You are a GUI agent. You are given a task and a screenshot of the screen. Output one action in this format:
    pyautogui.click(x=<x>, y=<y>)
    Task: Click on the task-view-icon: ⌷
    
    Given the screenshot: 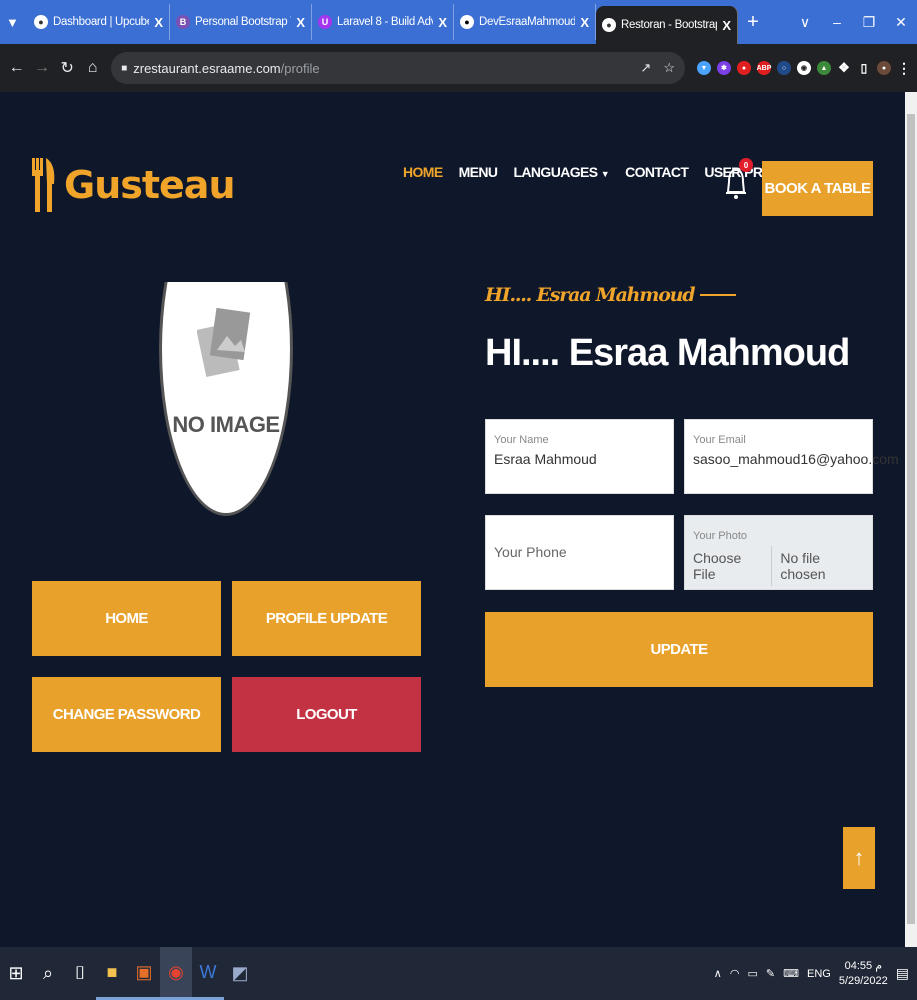 What is the action you would take?
    pyautogui.click(x=80, y=973)
    